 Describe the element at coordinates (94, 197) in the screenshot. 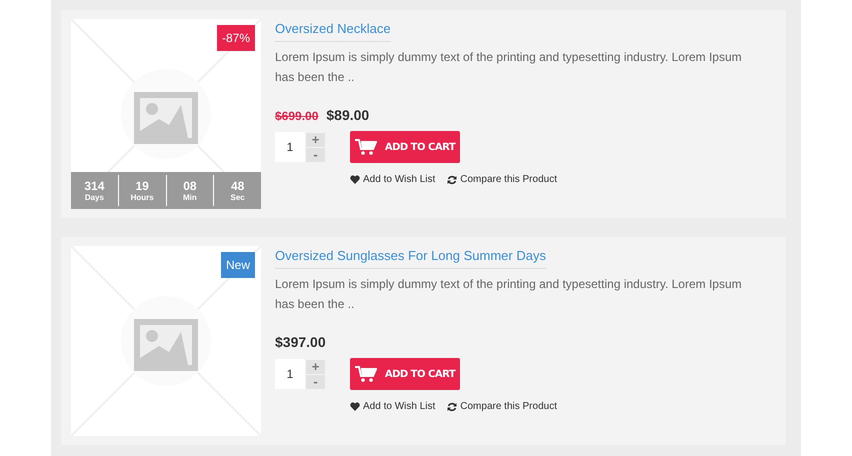

I see `countdown-unit: Days` at that location.